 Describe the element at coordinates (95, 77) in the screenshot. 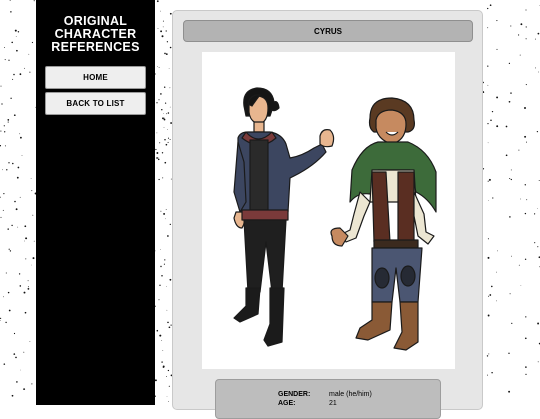

I see `home-button: HOME` at that location.